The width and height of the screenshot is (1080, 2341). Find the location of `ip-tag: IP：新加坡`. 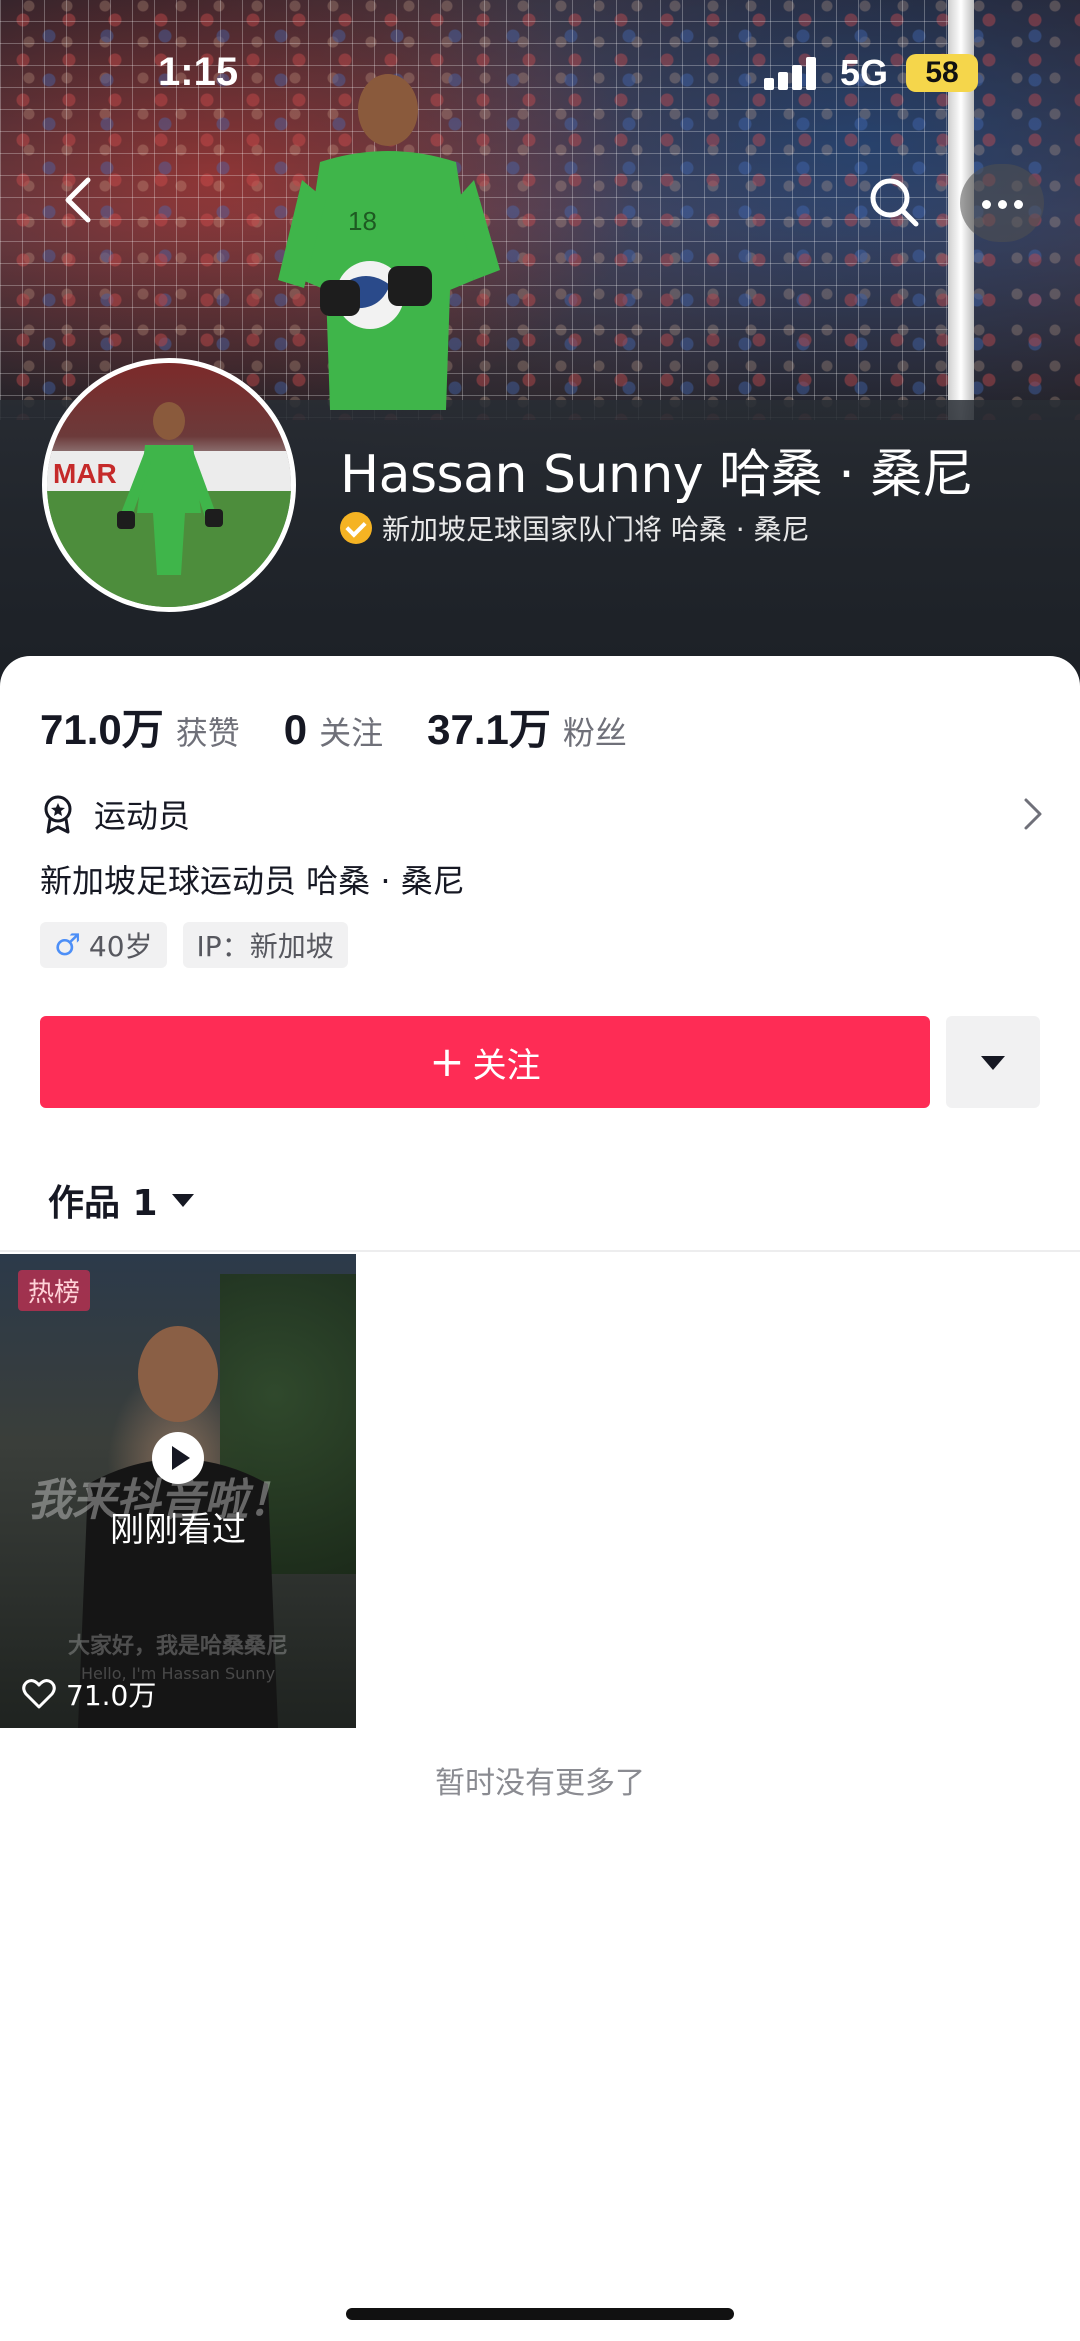

ip-tag: IP：新加坡 is located at coordinates (265, 945).